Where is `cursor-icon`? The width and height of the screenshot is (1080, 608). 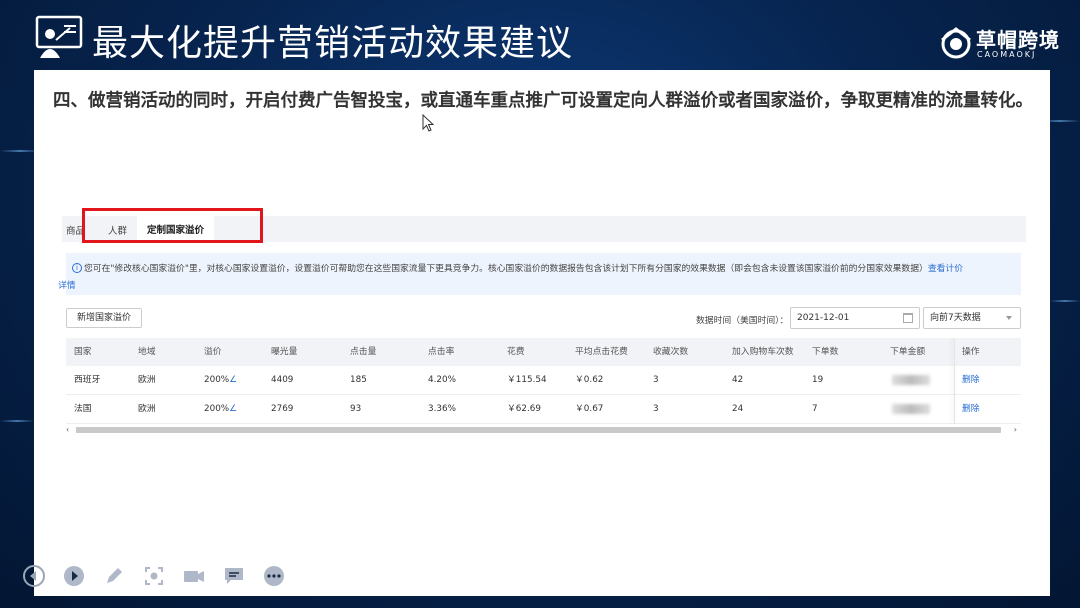 cursor-icon is located at coordinates (428, 123).